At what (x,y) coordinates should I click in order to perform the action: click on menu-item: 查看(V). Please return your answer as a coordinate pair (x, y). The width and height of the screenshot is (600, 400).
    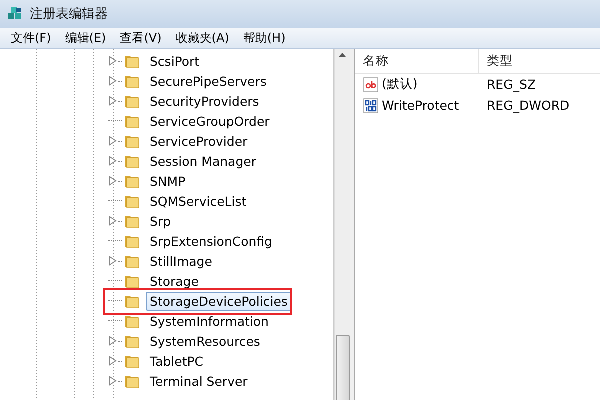
    Looking at the image, I should click on (141, 38).